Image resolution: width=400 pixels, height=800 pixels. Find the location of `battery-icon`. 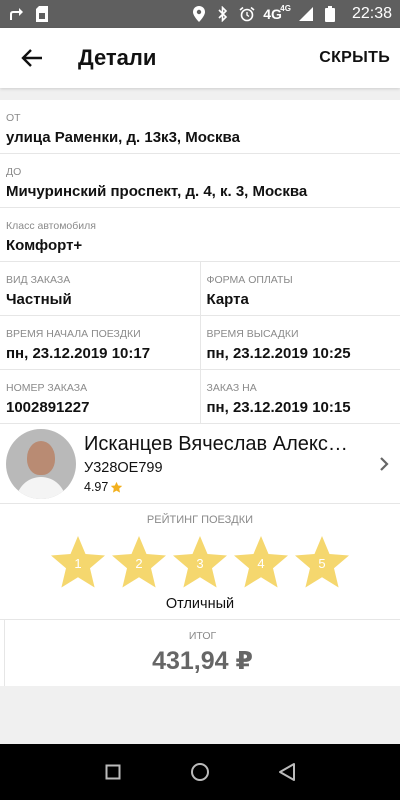

battery-icon is located at coordinates (330, 14).